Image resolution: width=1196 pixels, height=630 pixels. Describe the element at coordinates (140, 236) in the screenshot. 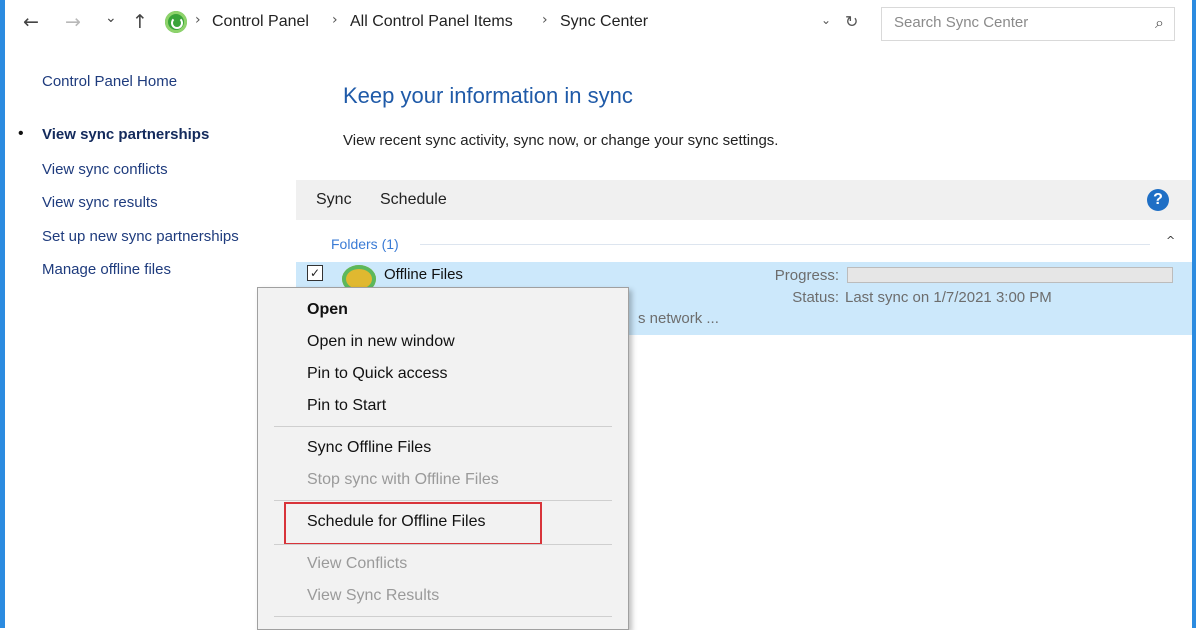

I see `sidebar-item-set-up-partnerships: Set up new sync partnerships` at that location.